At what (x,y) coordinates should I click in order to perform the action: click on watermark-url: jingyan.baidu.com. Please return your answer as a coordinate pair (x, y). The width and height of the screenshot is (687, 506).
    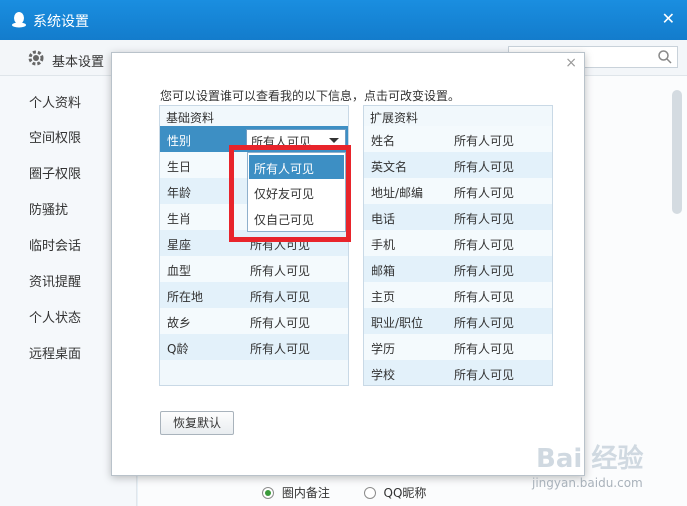
    Looking at the image, I should click on (587, 483).